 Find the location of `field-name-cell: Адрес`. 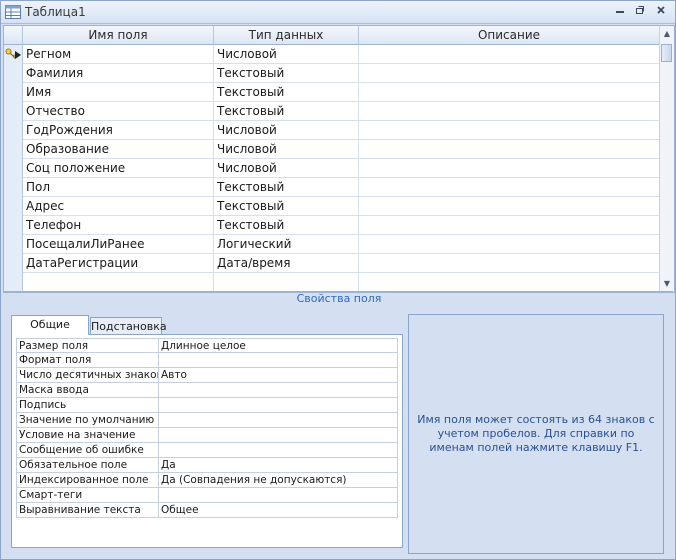

field-name-cell: Адрес is located at coordinates (118, 206).